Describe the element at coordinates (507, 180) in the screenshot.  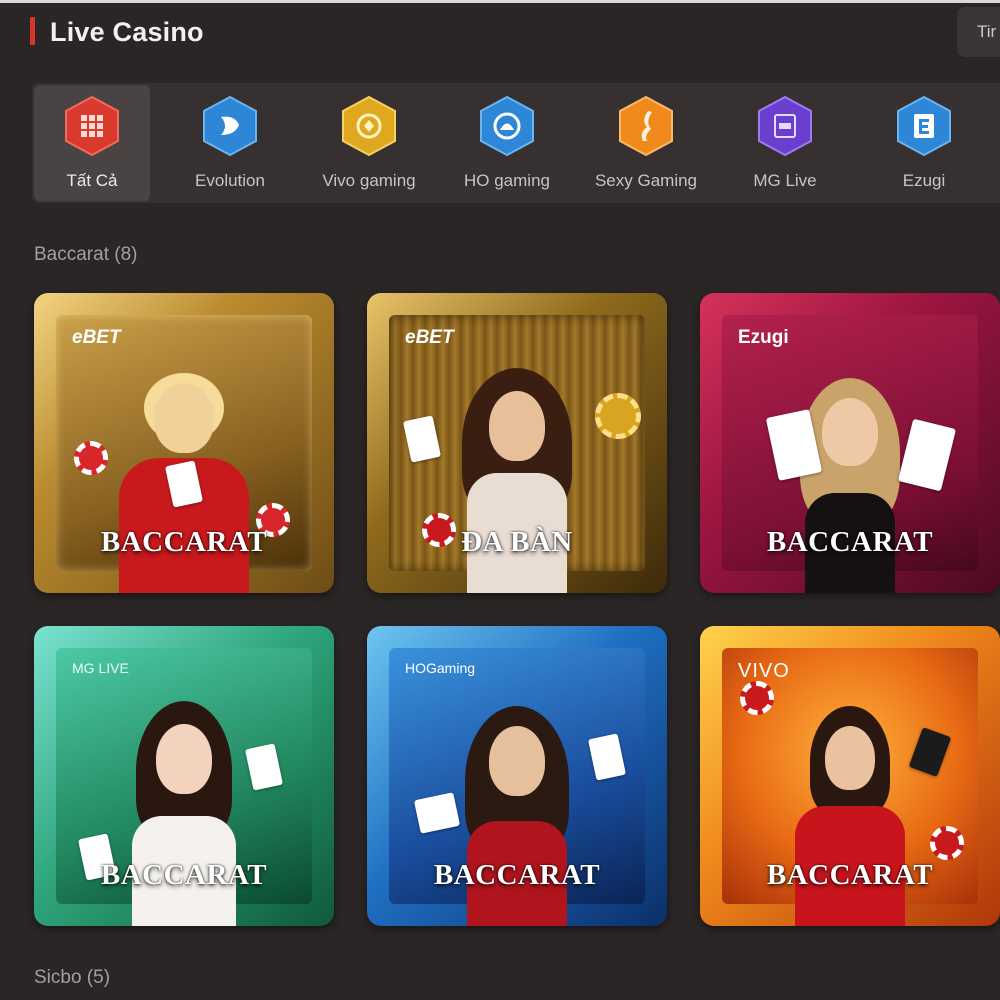
I see `provider-label: HO gaming` at that location.